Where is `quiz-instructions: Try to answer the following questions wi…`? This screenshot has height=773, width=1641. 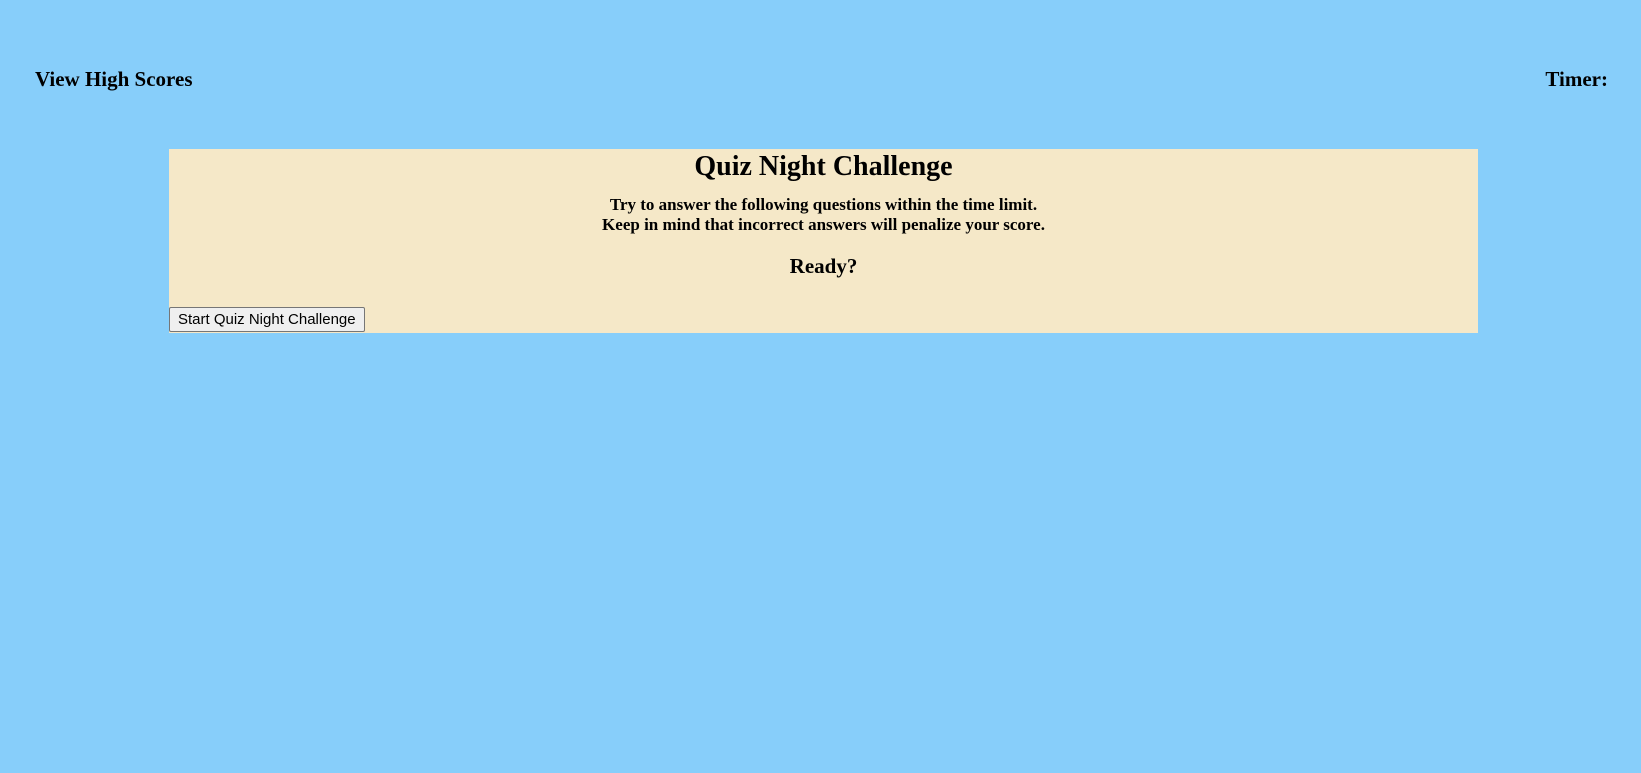 quiz-instructions: Try to answer the following questions wi… is located at coordinates (823, 215).